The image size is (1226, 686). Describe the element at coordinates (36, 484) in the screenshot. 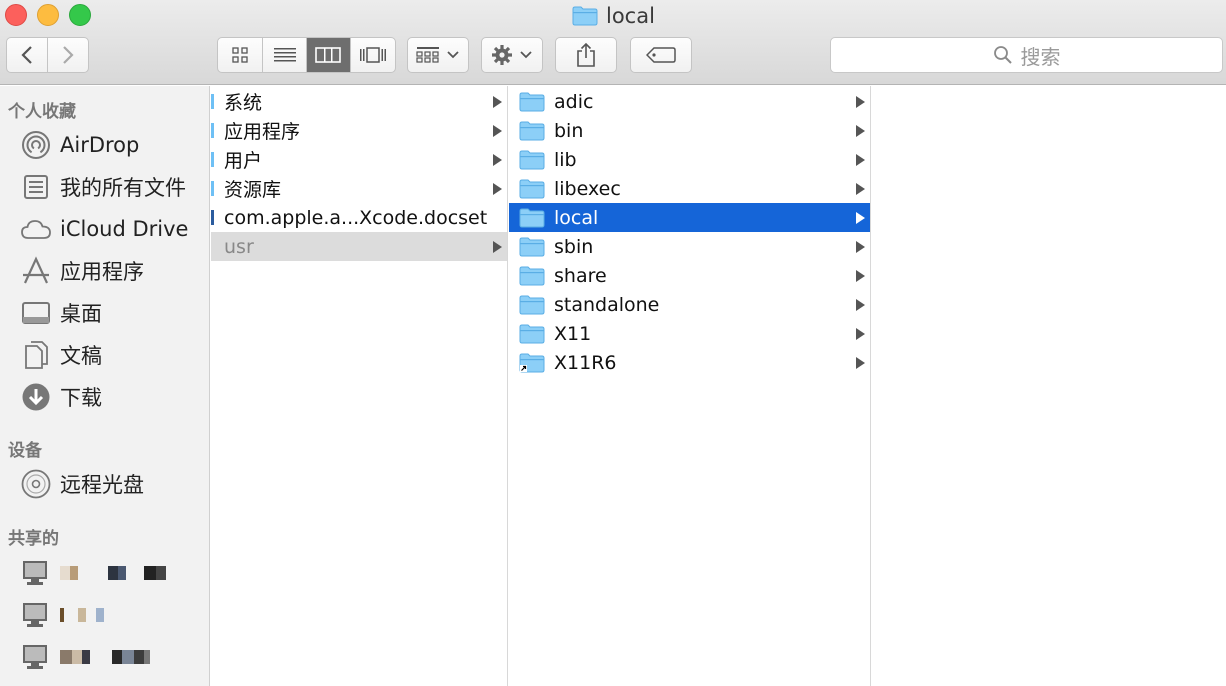

I see `disc-icon` at that location.